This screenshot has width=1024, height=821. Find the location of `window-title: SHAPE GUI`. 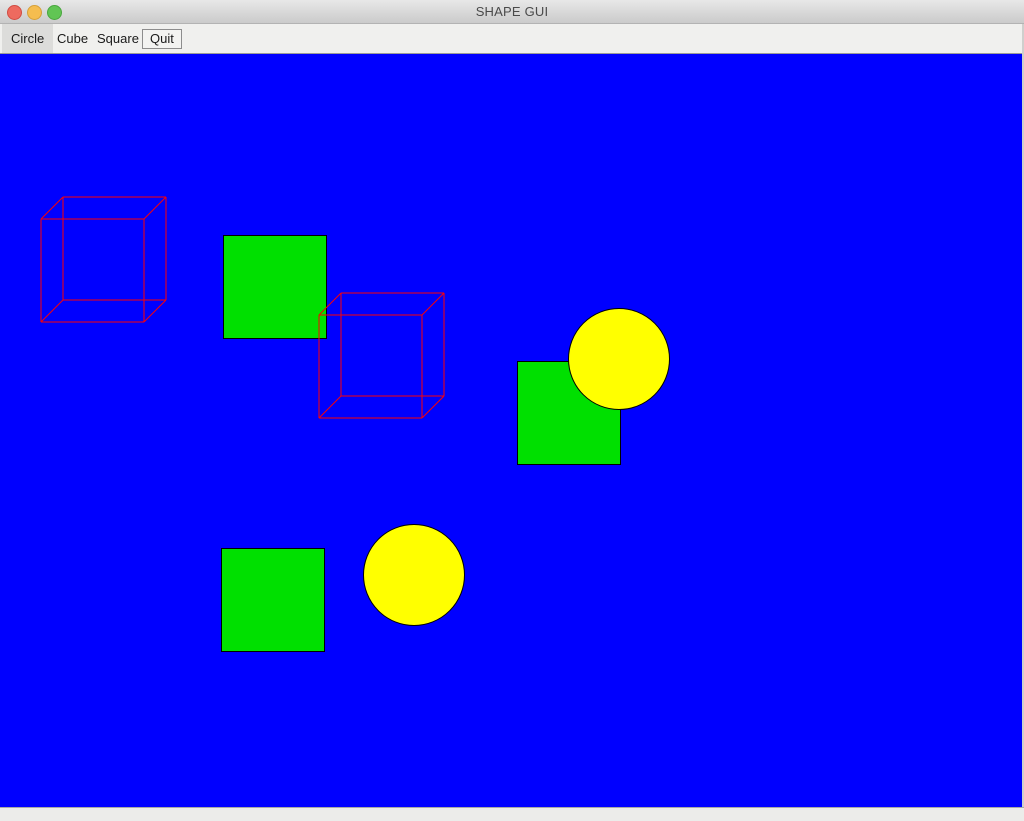

window-title: SHAPE GUI is located at coordinates (512, 11).